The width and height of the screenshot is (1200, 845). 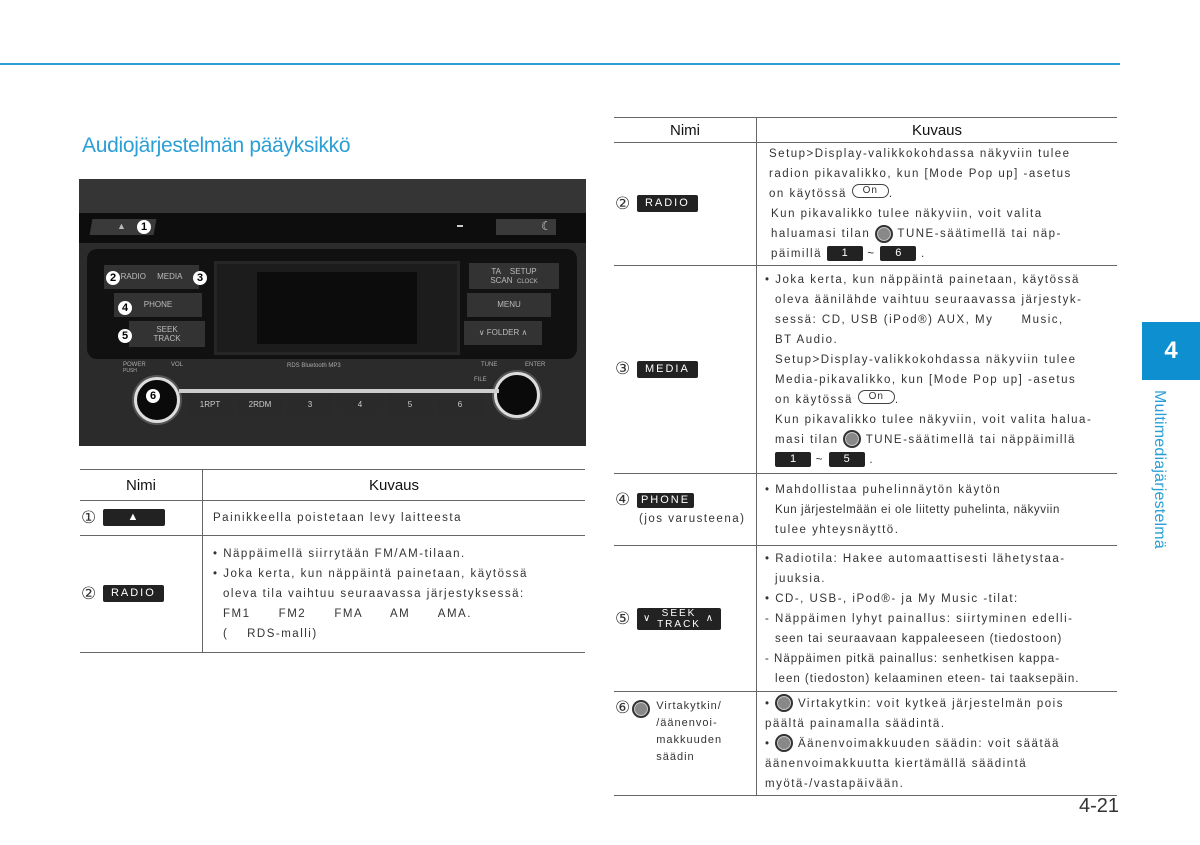 I want to click on row-description: Painikkeella poistetaan levy laitteesta, so click(x=393, y=518).